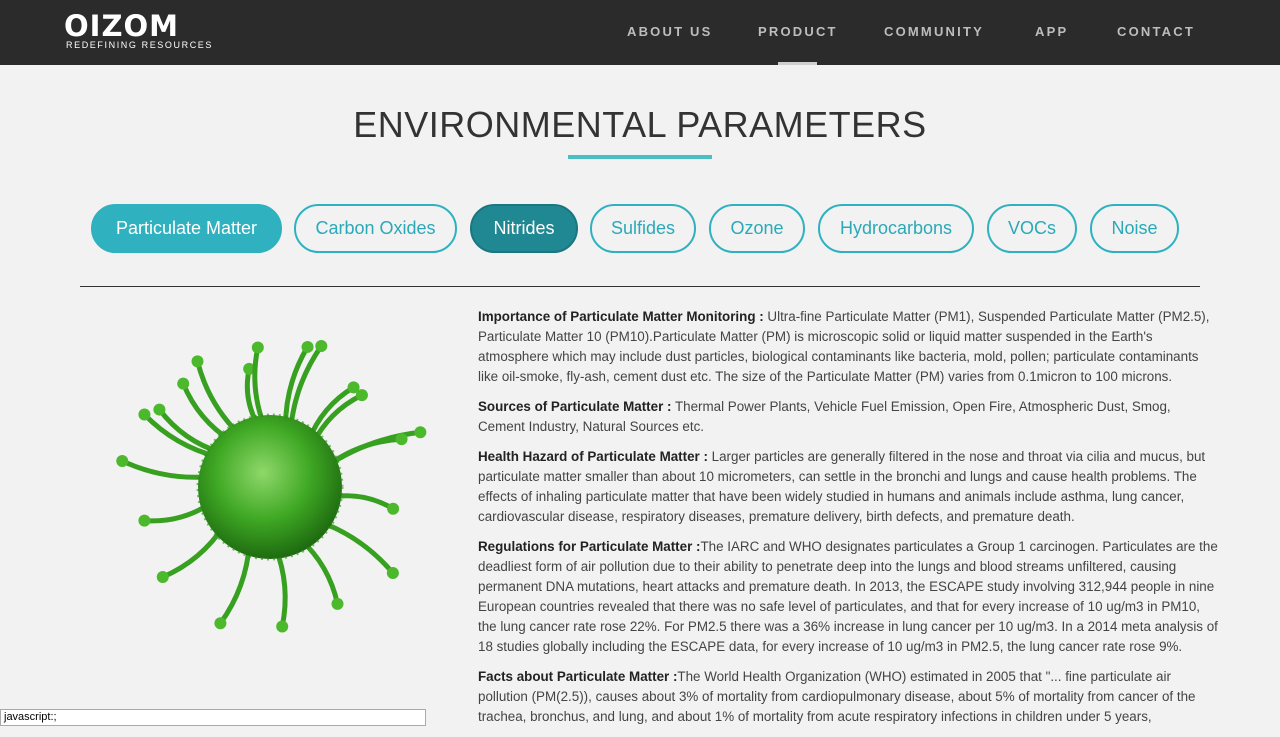 The width and height of the screenshot is (1280, 737). I want to click on section-divider, so click(640, 286).